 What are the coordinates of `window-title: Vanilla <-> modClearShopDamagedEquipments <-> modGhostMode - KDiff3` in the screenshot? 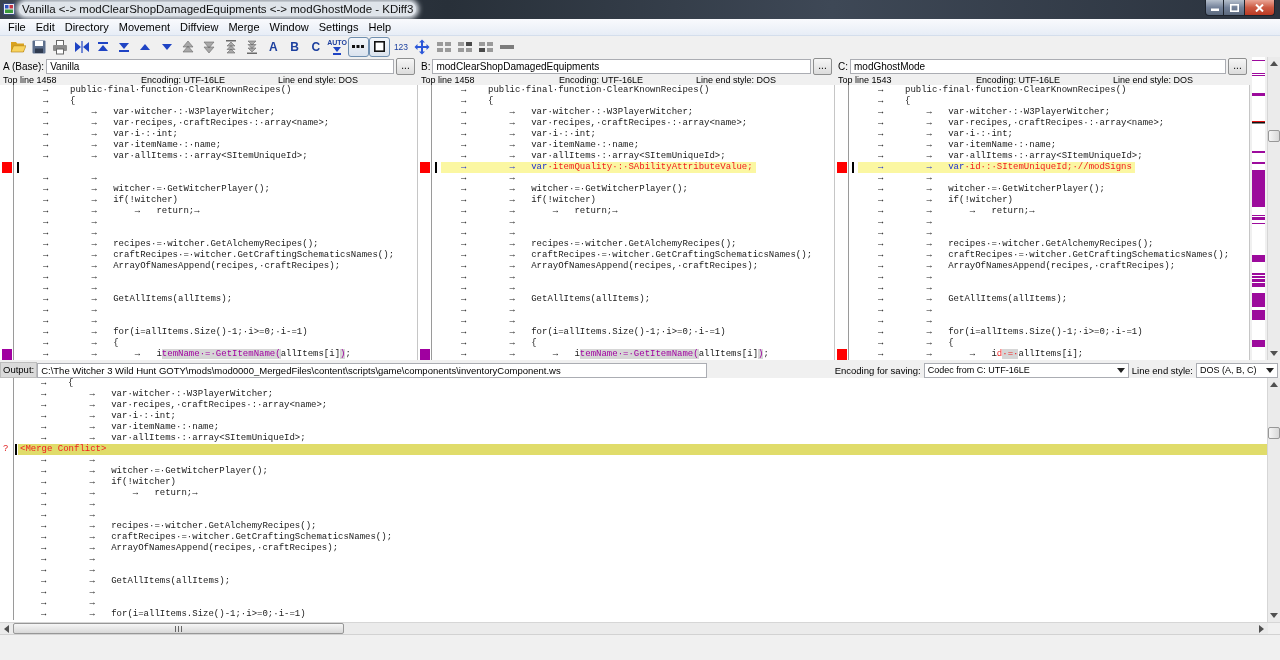 It's located at (218, 9).